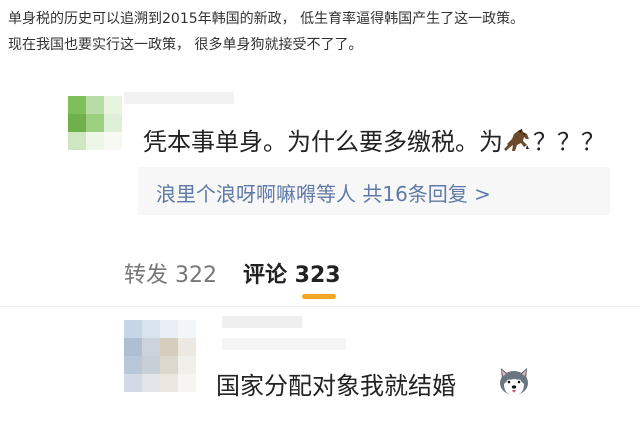 The height and width of the screenshot is (426, 640). I want to click on tab-repost: 转发 322, so click(170, 275).